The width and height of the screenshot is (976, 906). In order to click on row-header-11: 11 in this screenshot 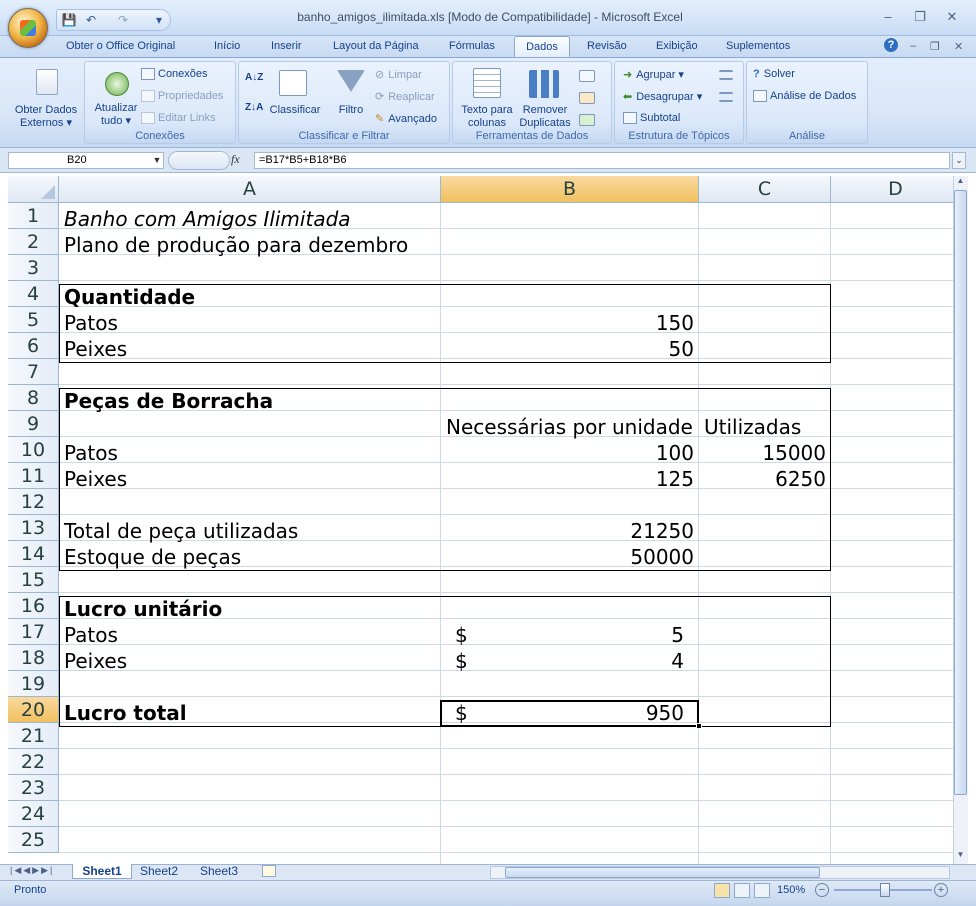, I will do `click(33, 476)`.